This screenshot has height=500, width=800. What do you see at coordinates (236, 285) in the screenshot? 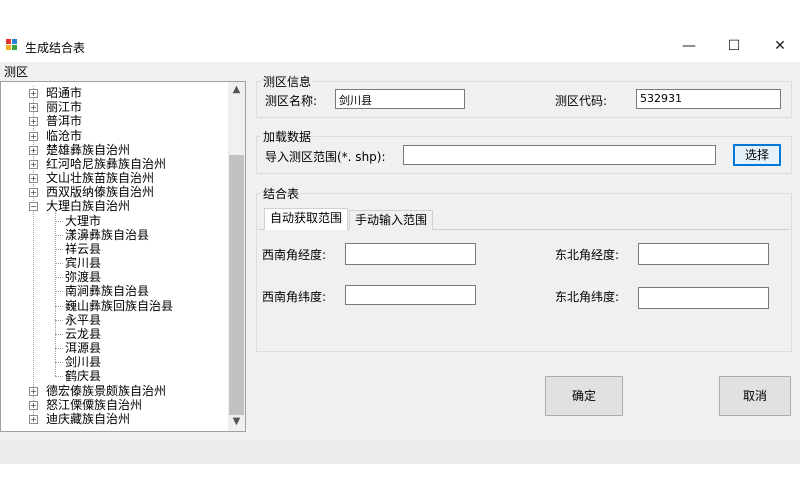
I see `scroll-thumb` at bounding box center [236, 285].